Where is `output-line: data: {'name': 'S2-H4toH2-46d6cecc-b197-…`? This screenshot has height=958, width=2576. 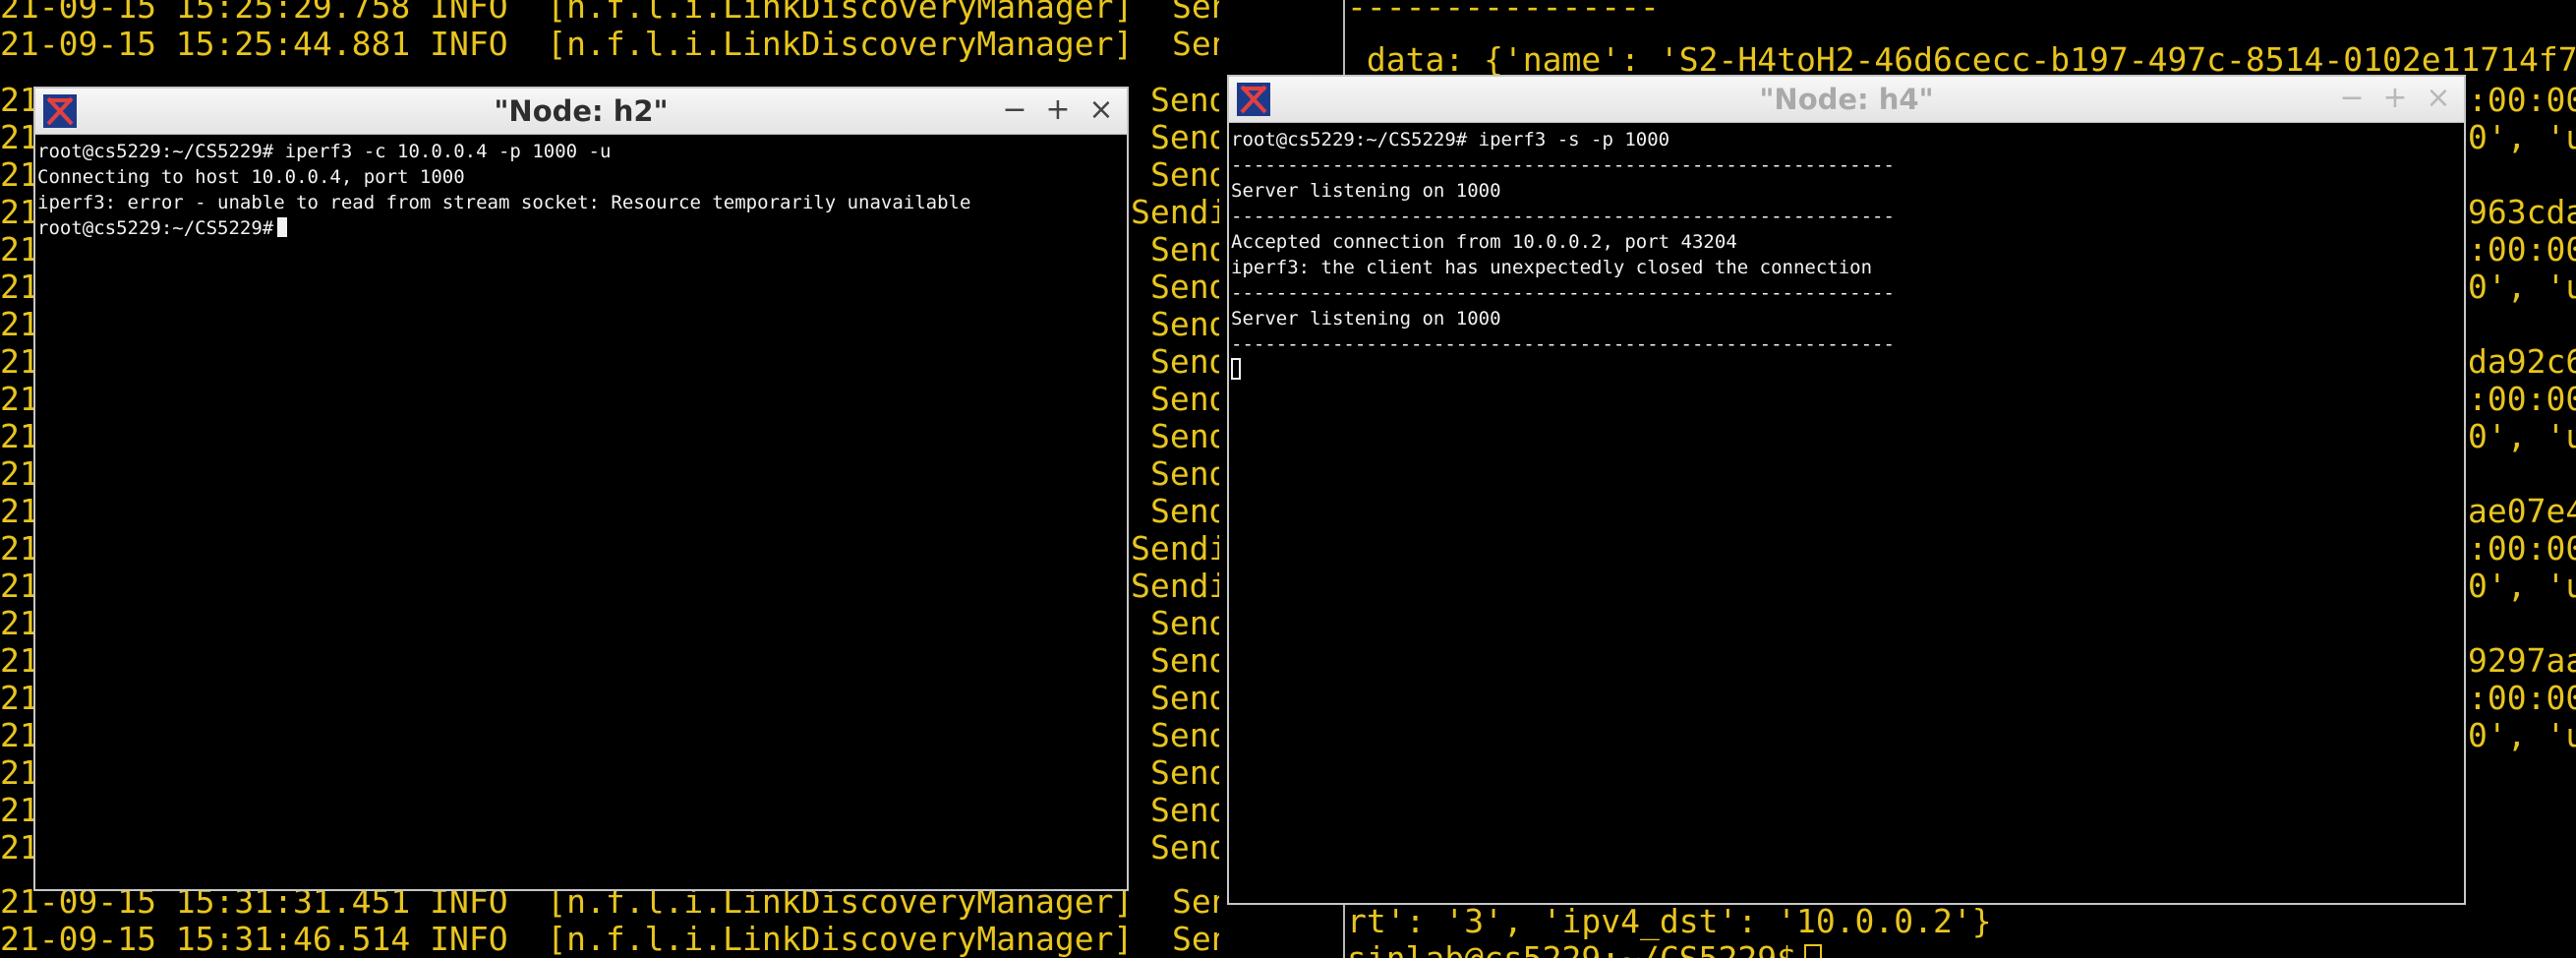
output-line: data: {'name': 'S2-H4toH2-46d6cecc-b197-… is located at coordinates (1961, 59).